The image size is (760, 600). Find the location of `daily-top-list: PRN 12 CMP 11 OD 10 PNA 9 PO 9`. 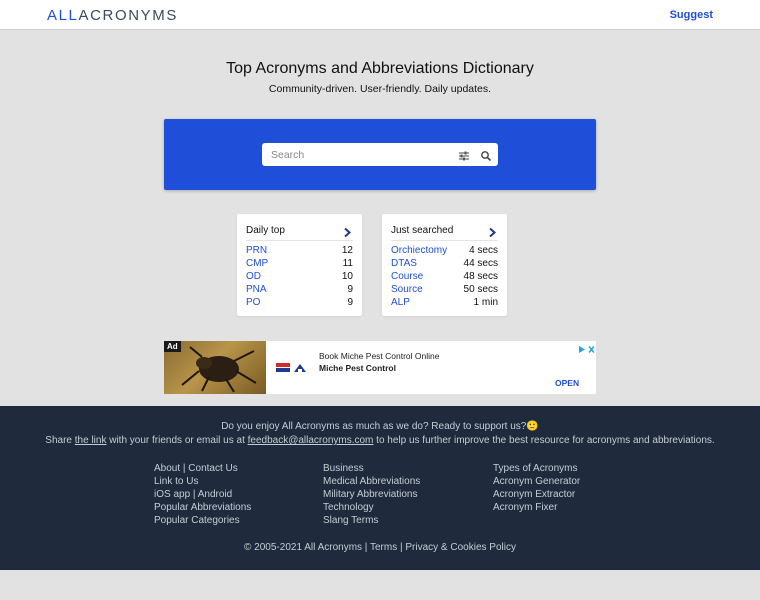

daily-top-list: PRN 12 CMP 11 OD 10 PNA 9 PO 9 is located at coordinates (299, 276).